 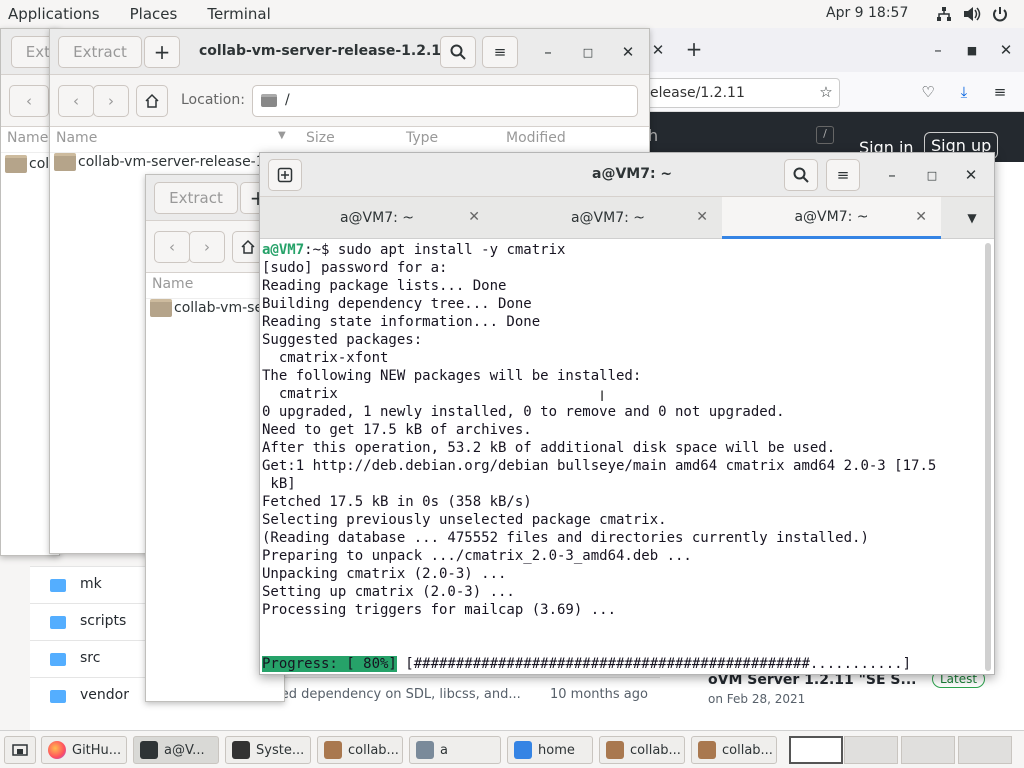 I want to click on location-field: /, so click(x=445, y=101).